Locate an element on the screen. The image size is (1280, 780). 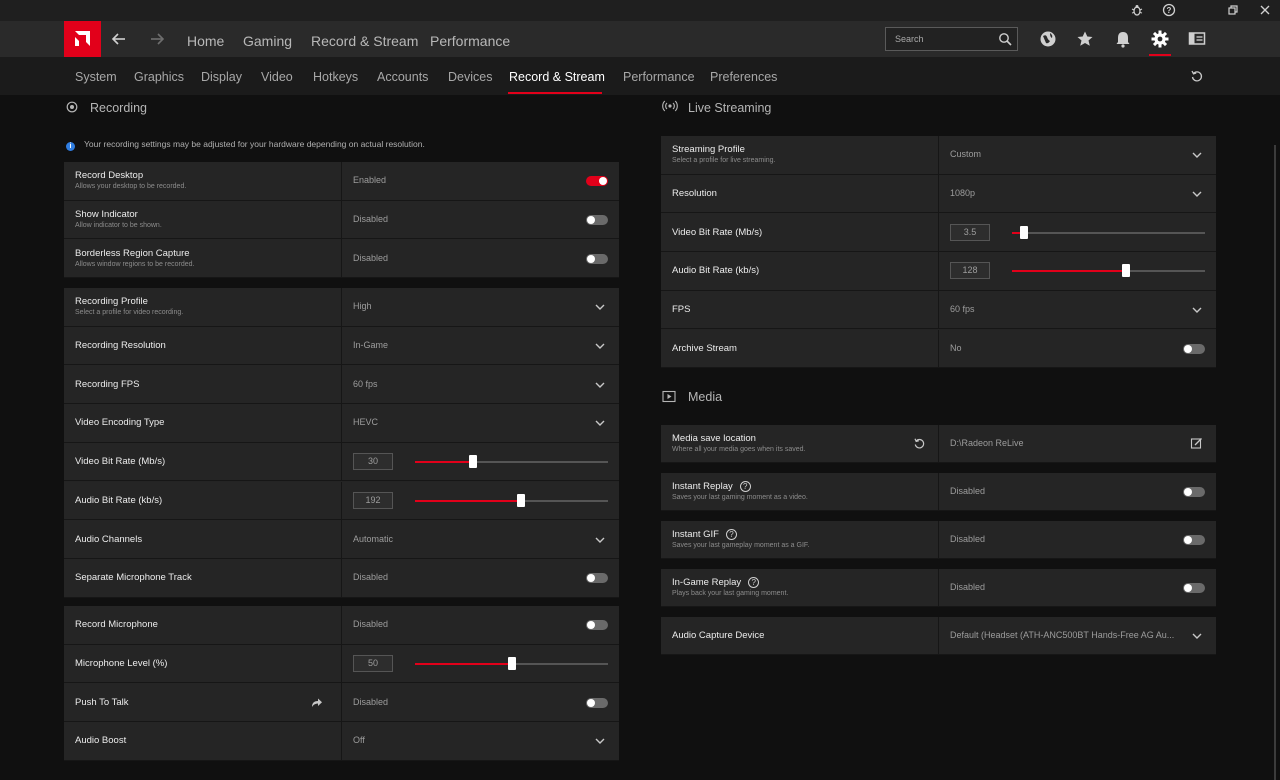
setting-row-fps: FPS 60 fps is located at coordinates (938, 310).